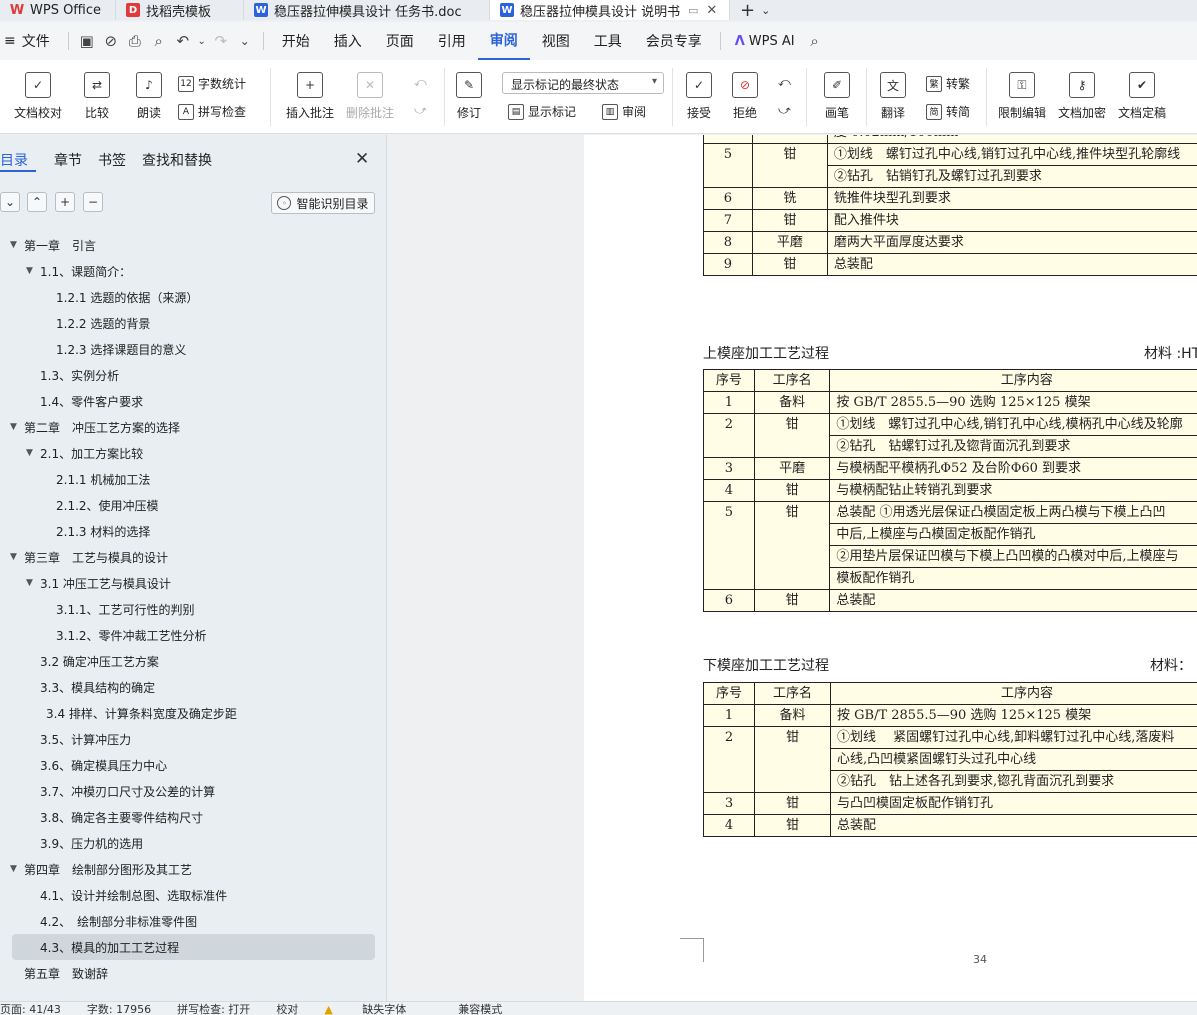  Describe the element at coordinates (31, 41) in the screenshot. I see `file-menu: ≡ 文件` at that location.